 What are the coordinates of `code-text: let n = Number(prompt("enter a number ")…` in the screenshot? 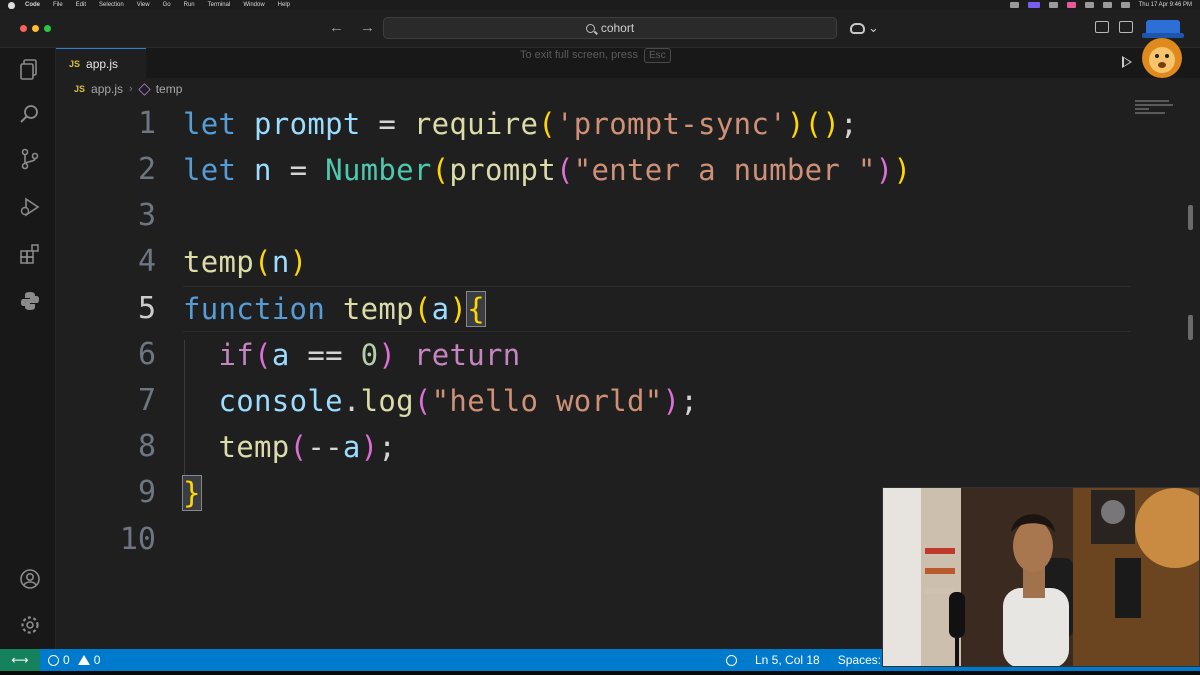 It's located at (547, 170).